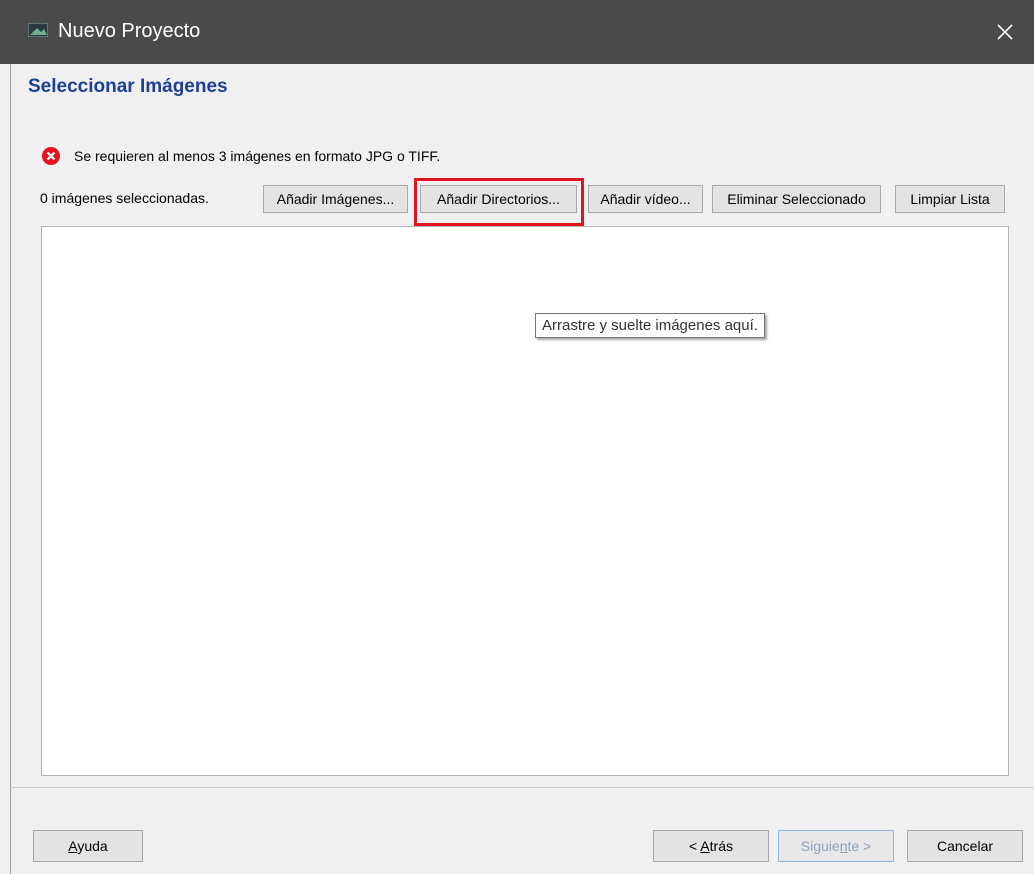 This screenshot has height=874, width=1034. What do you see at coordinates (965, 846) in the screenshot?
I see `cancel-button: Cancelar` at bounding box center [965, 846].